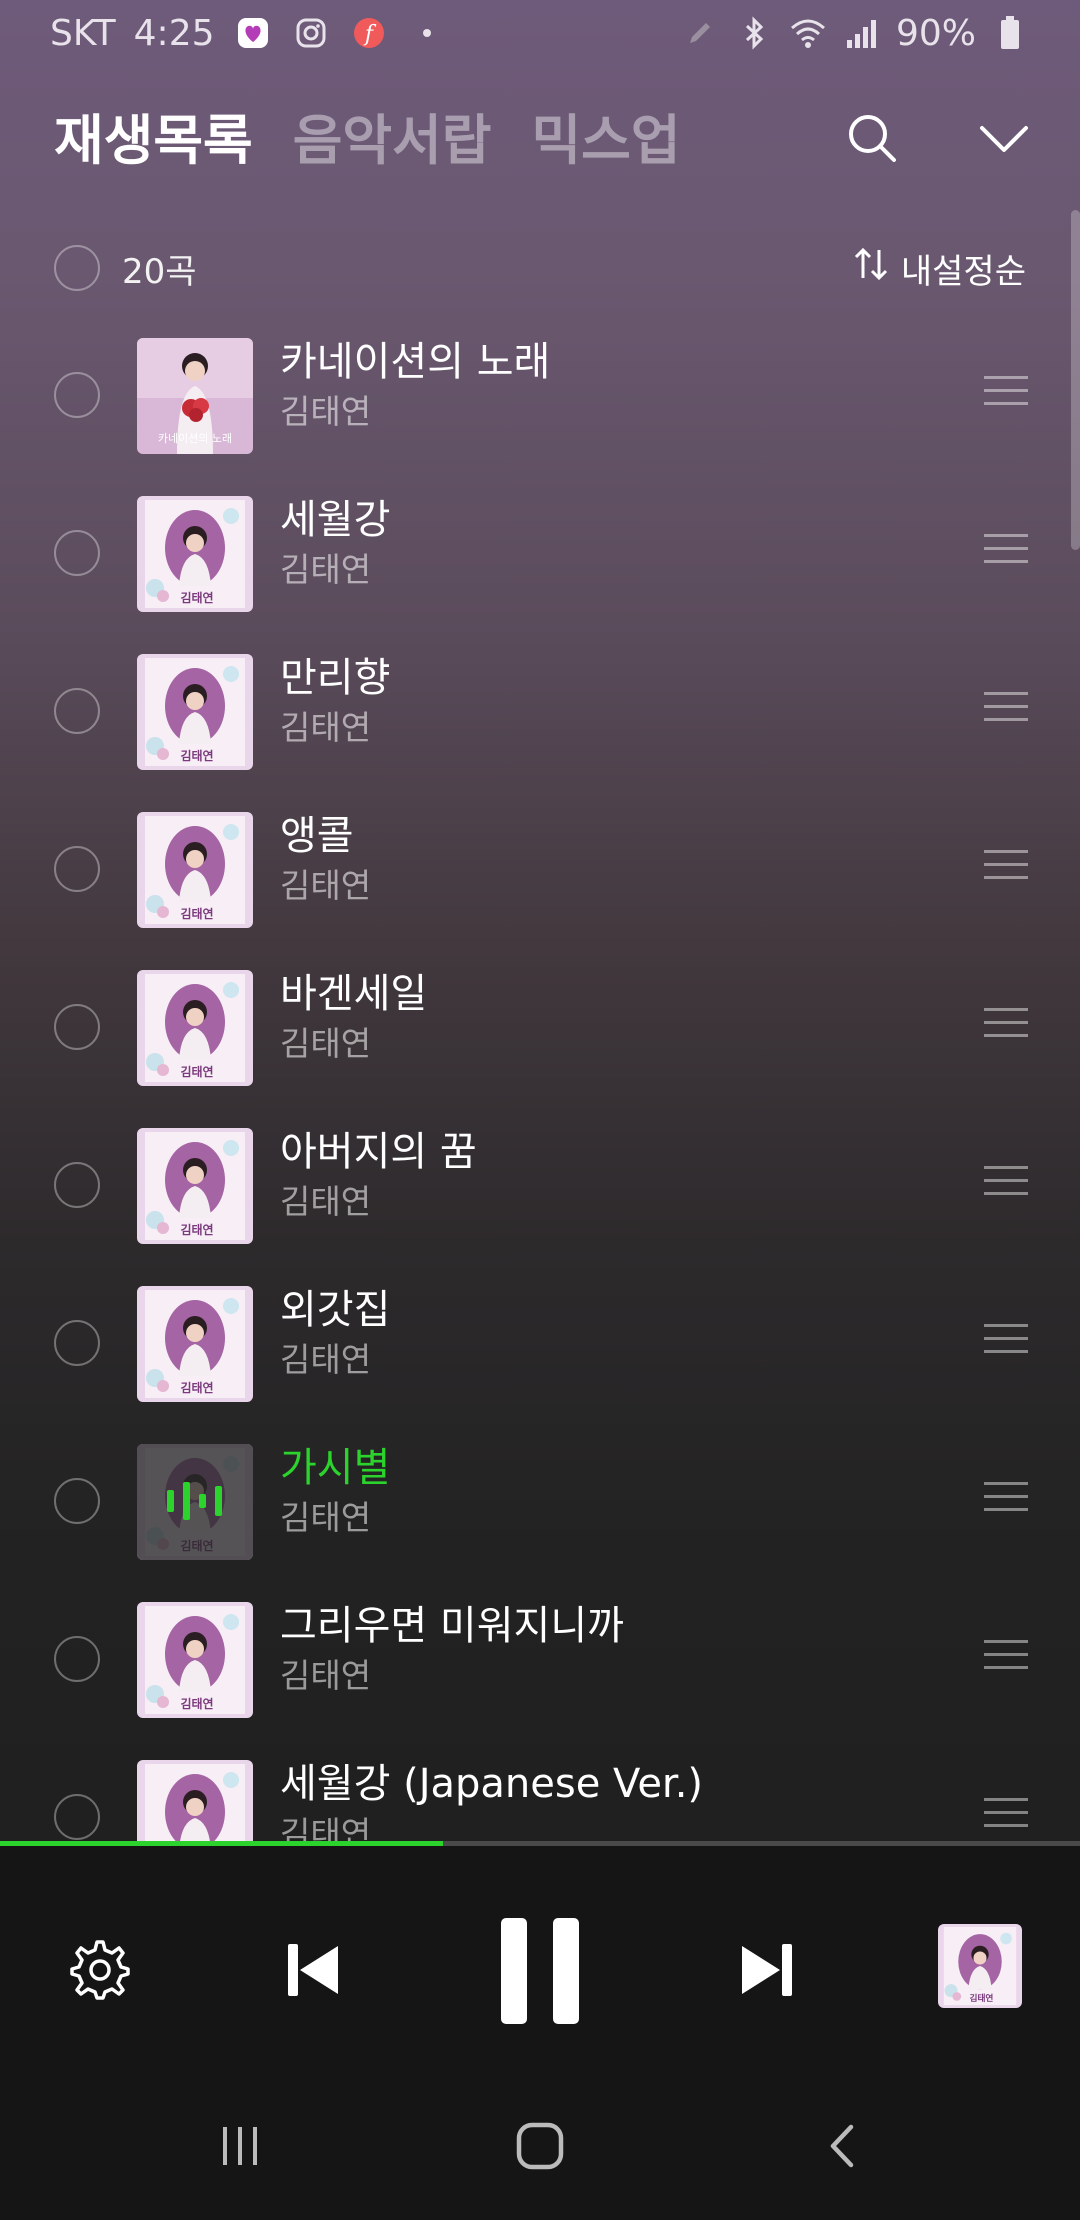 This screenshot has width=1080, height=2220. What do you see at coordinates (335, 544) in the screenshot?
I see `track-info: 세월강 김태연` at bounding box center [335, 544].